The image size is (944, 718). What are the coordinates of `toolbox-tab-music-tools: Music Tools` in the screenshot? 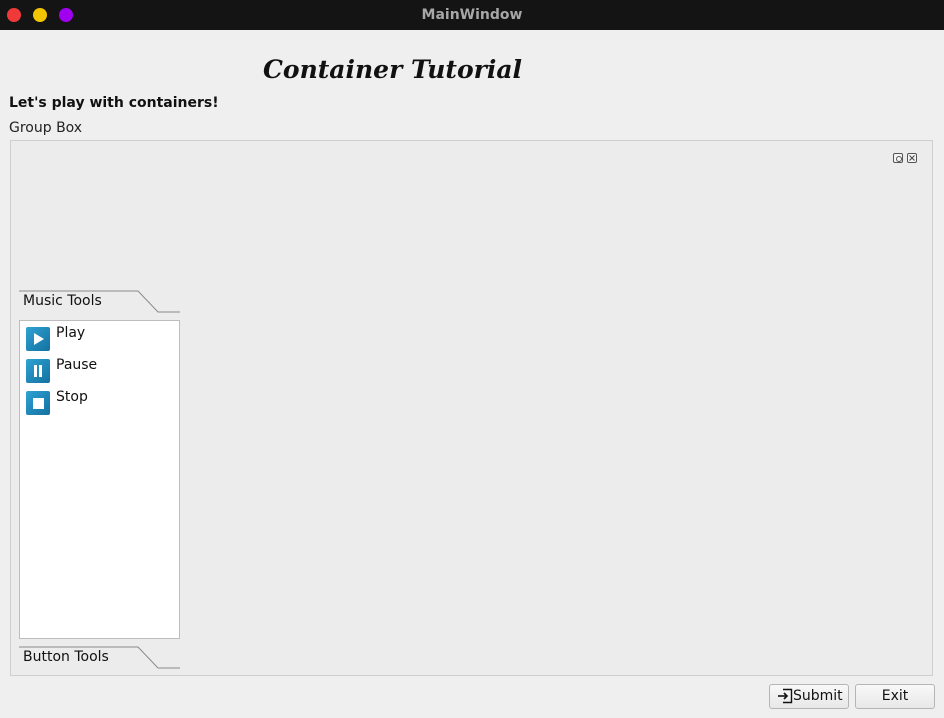 It's located at (99, 301).